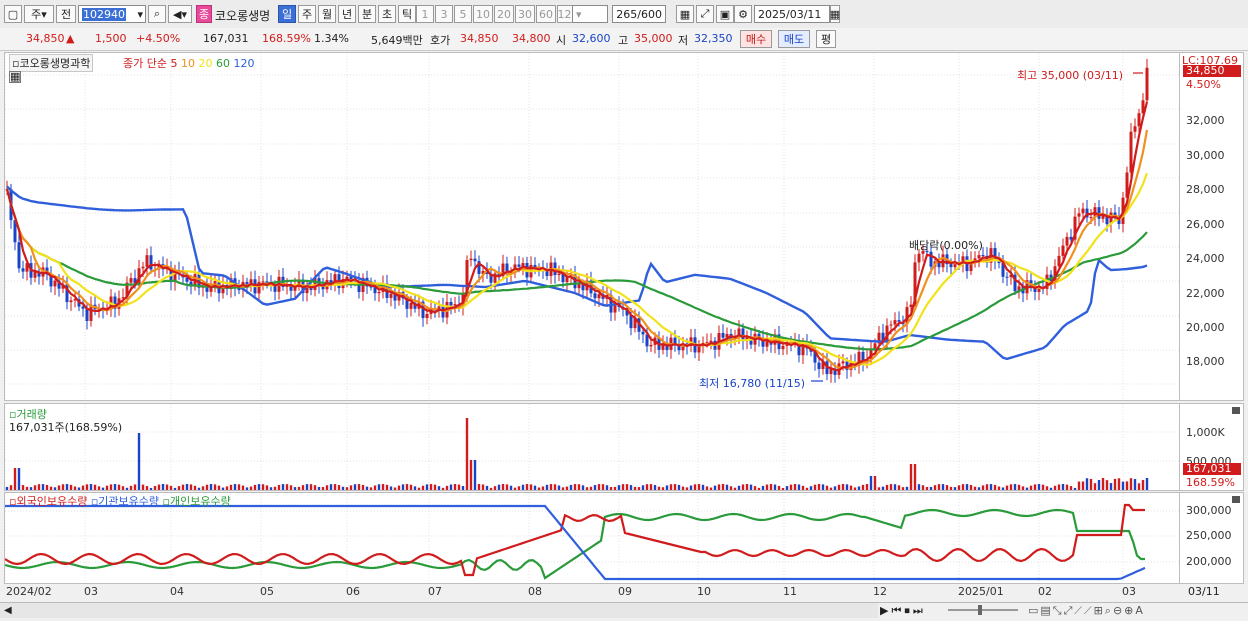  What do you see at coordinates (307, 14) in the screenshot?
I see `period-tab-1: 주` at bounding box center [307, 14].